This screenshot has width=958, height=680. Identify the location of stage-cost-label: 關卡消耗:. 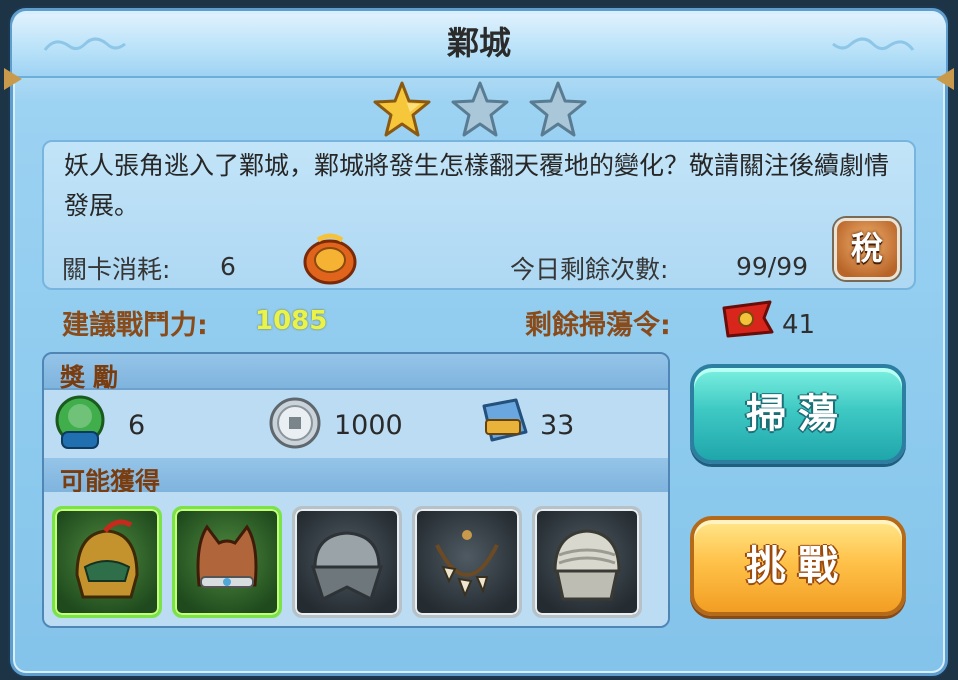
(116, 269).